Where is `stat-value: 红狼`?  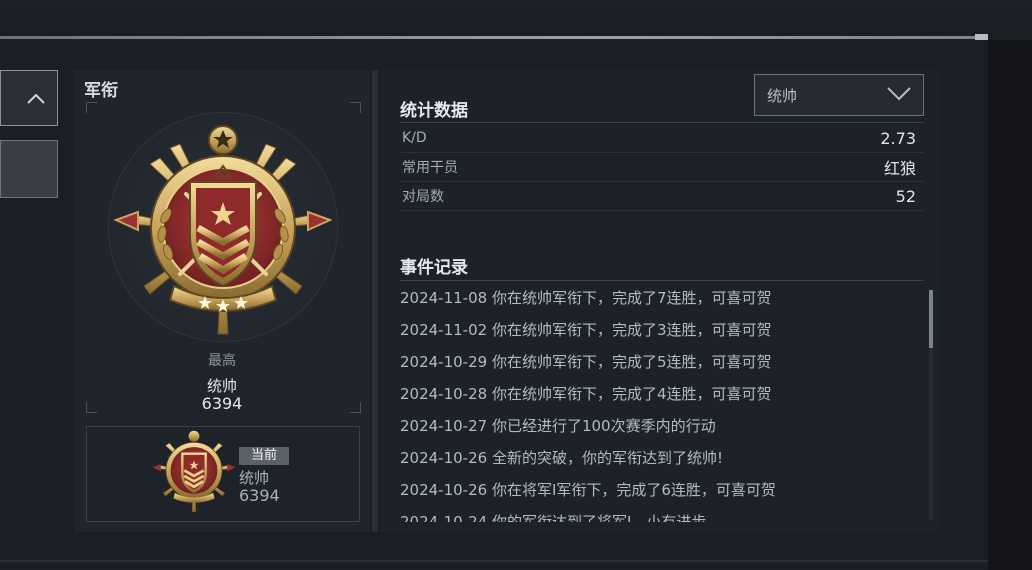
stat-value: 红狼 is located at coordinates (899, 168).